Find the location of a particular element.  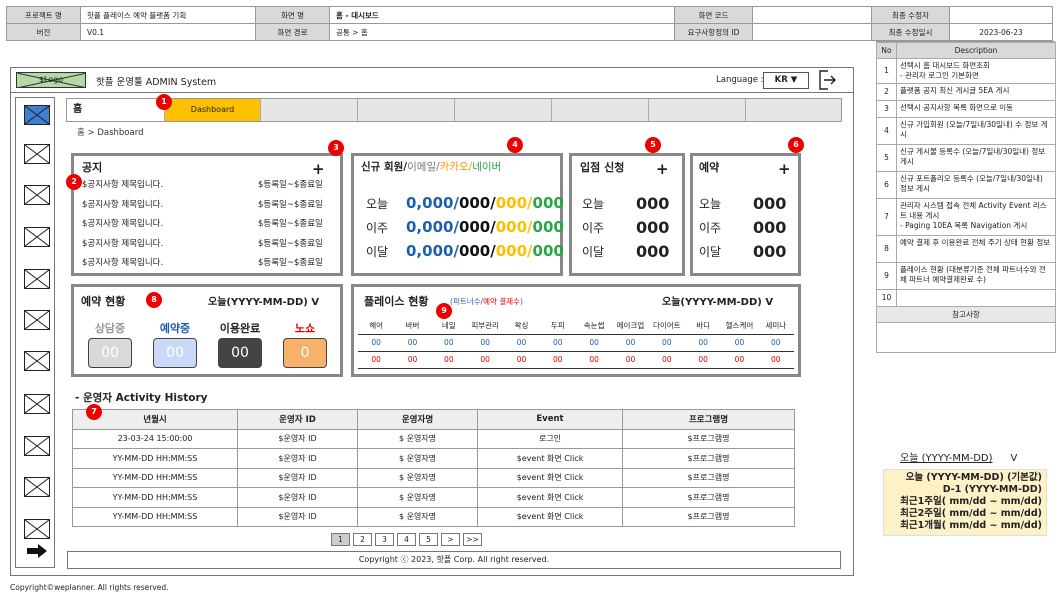

places-date-select: 오늘(YYYY-MM-DD) V is located at coordinates (717, 300).